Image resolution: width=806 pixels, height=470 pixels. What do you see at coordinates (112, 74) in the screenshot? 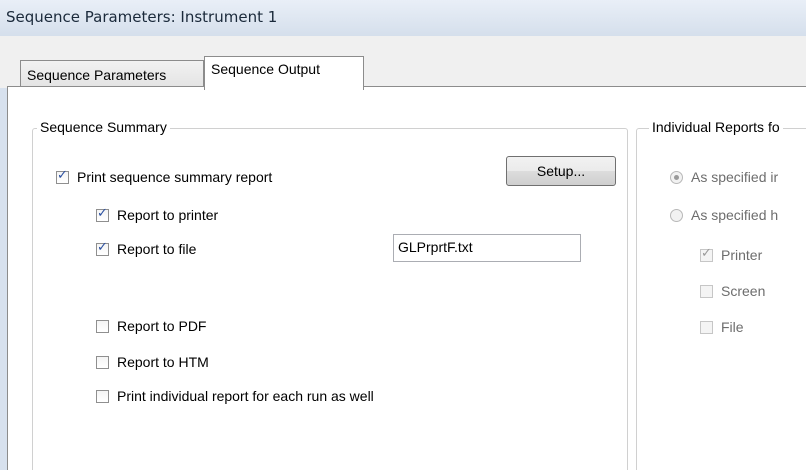
I see `tab-sequence-parameters: Sequence Parameters` at bounding box center [112, 74].